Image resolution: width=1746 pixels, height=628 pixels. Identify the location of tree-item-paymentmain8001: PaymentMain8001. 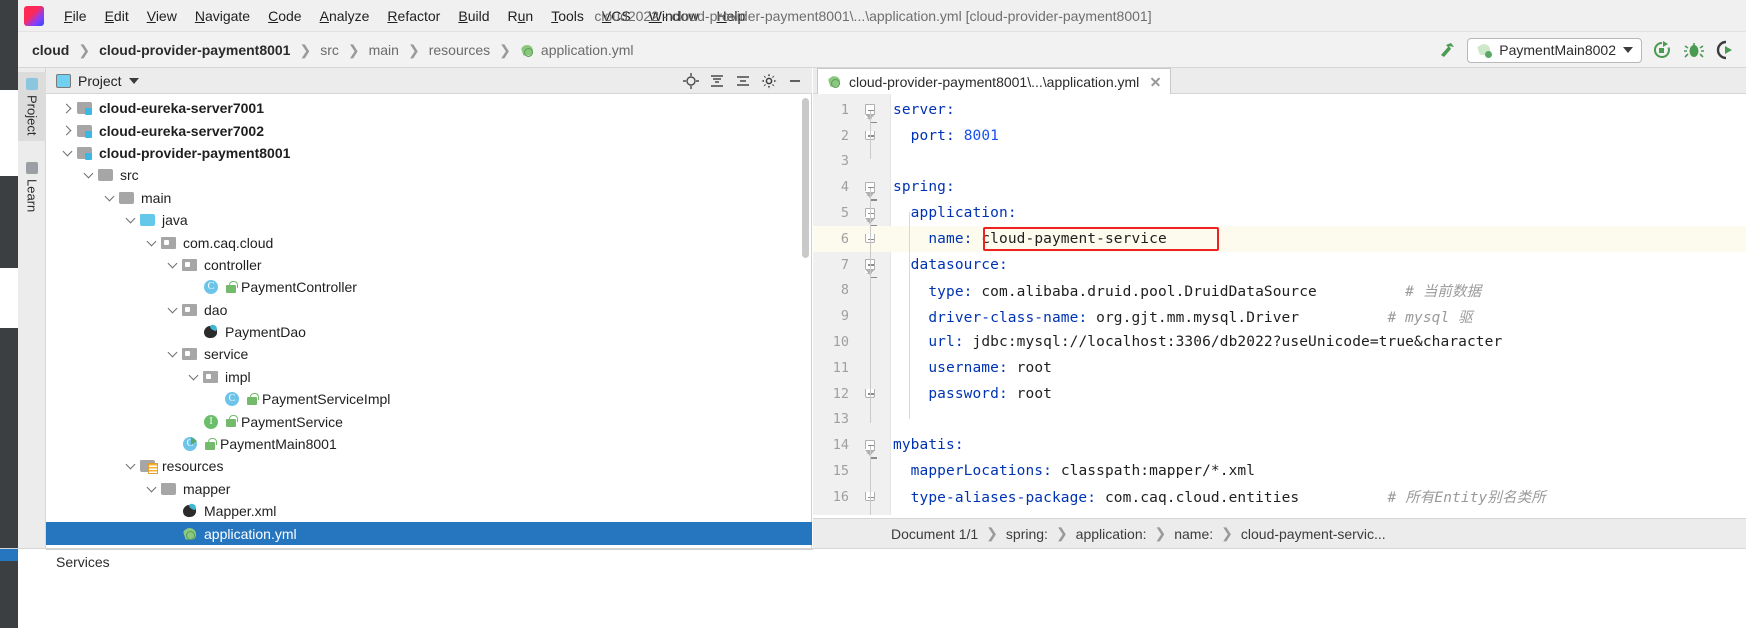
(429, 444).